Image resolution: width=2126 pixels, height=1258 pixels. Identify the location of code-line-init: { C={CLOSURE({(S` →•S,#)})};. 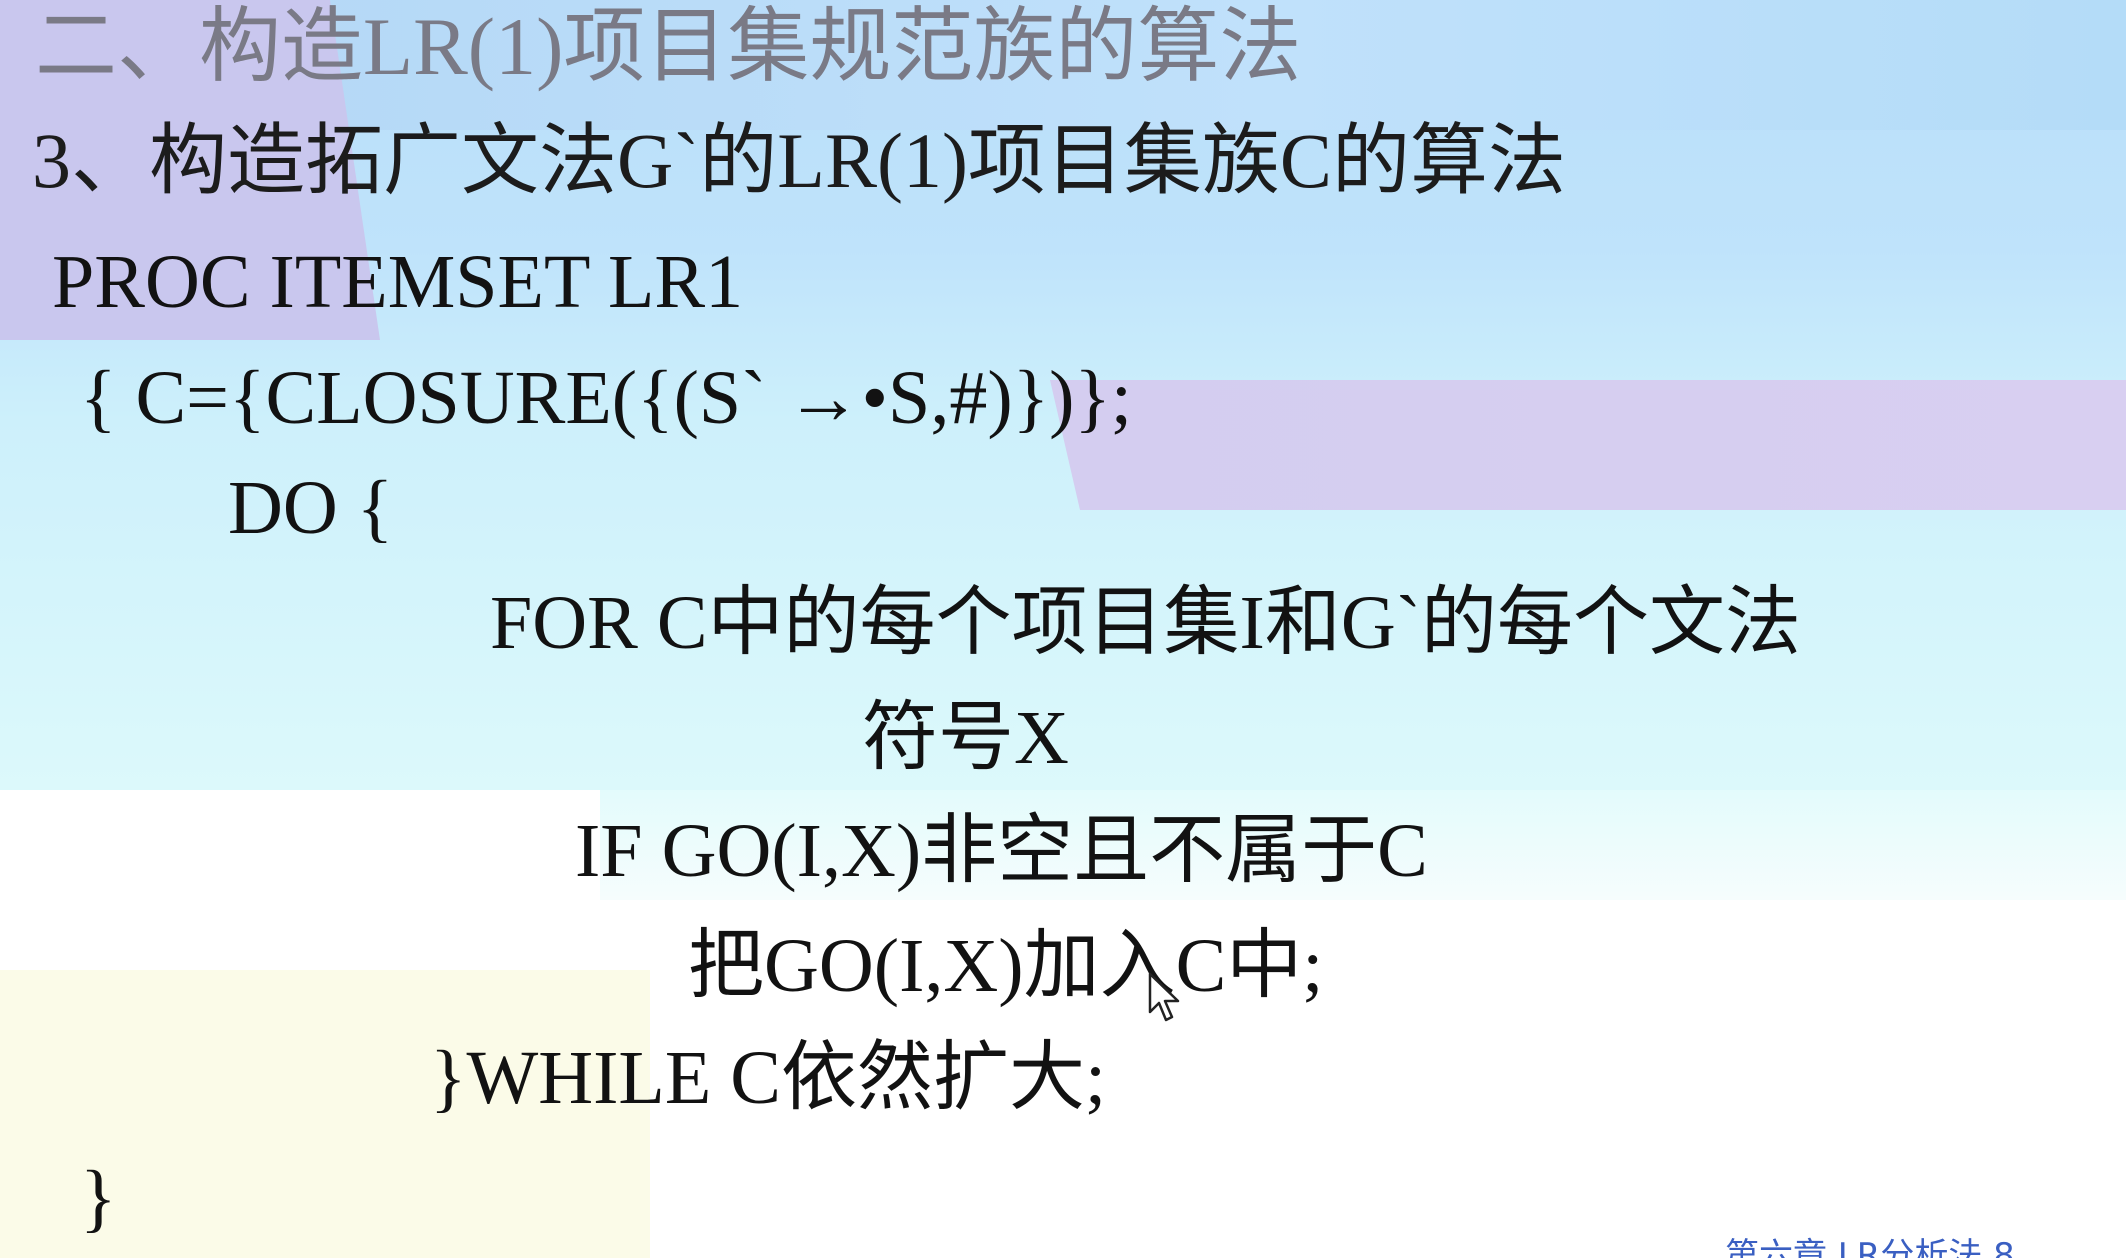
(606, 398).